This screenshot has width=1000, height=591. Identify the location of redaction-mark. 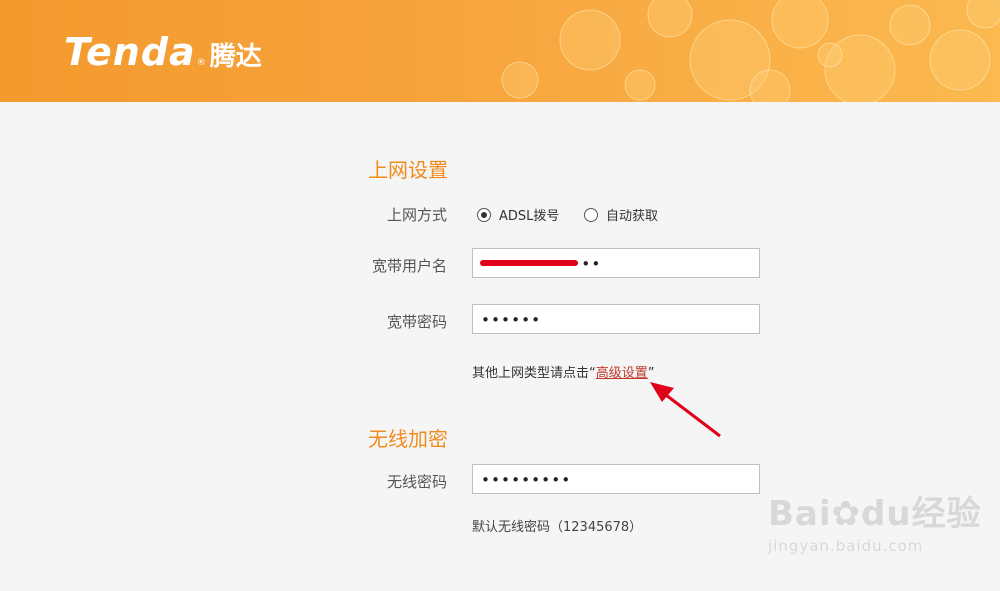
(529, 263).